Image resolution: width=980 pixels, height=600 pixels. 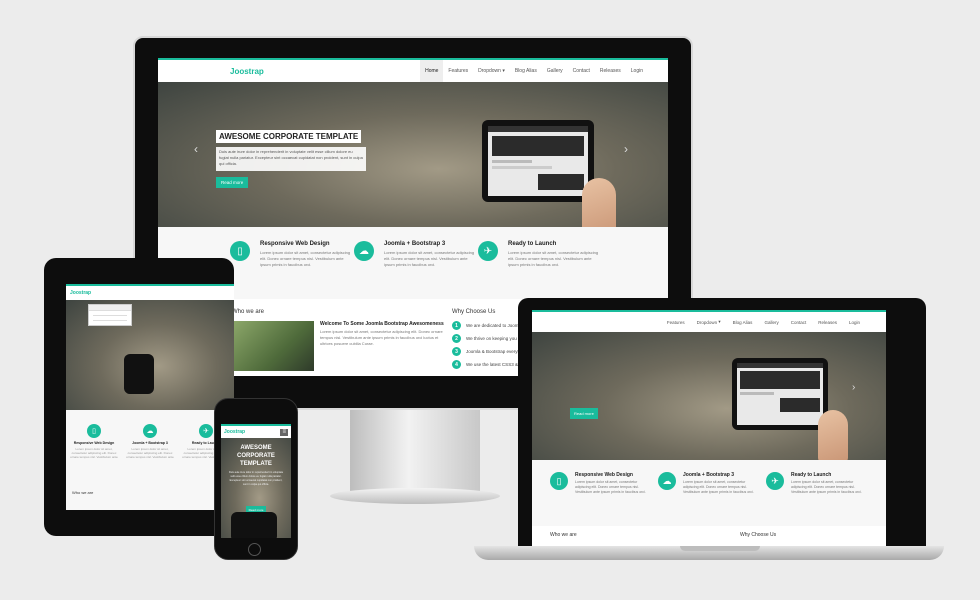 I want to click on phone-logo: Joostrap, so click(x=234, y=432).